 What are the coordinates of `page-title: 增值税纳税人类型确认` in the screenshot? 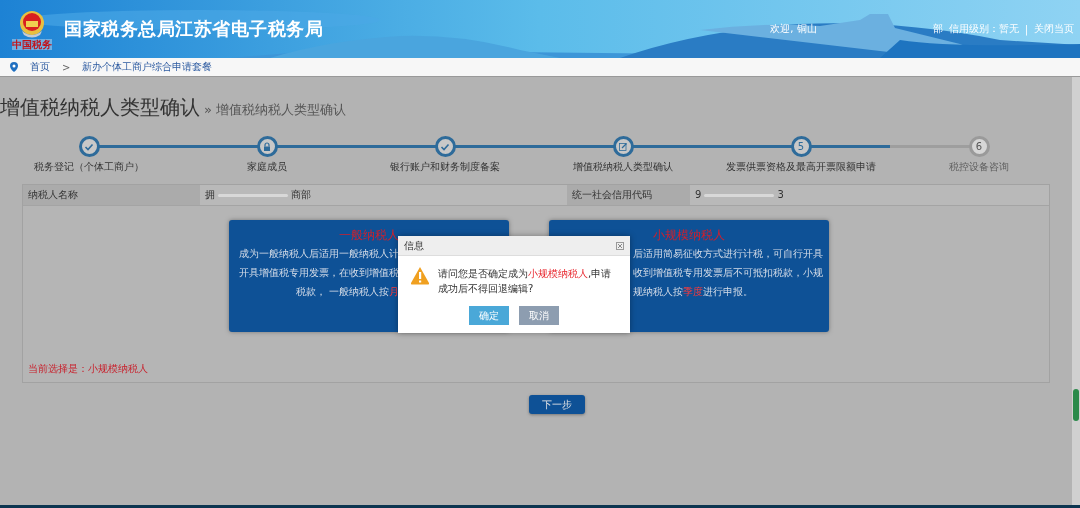 It's located at (100, 107).